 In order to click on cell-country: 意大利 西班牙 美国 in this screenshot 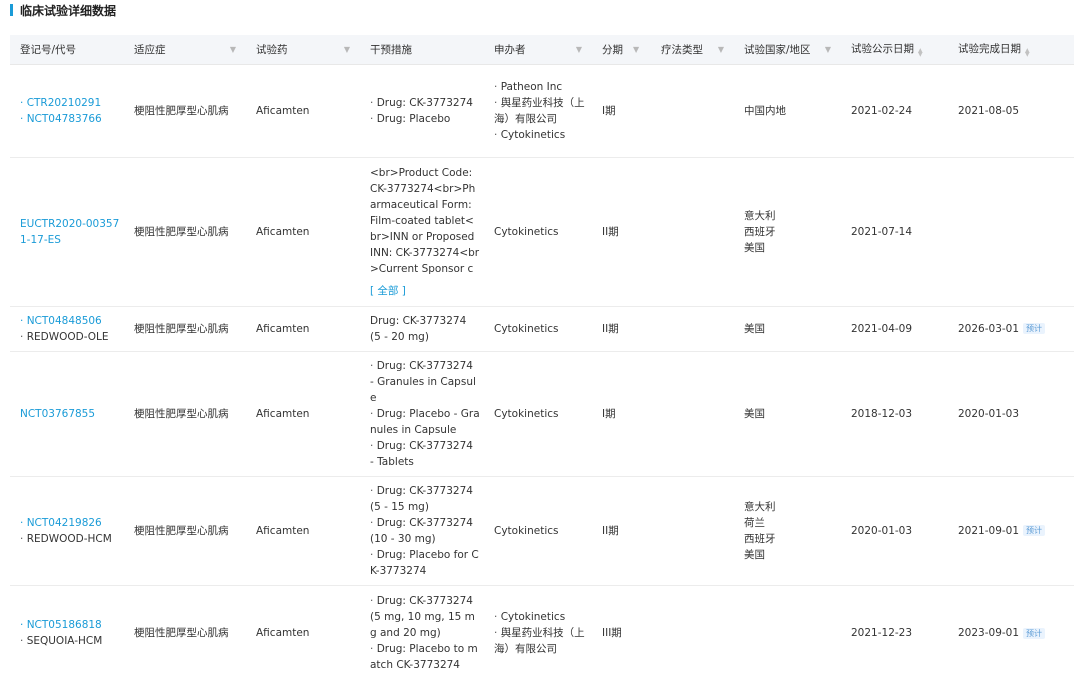, I will do `click(787, 232)`.